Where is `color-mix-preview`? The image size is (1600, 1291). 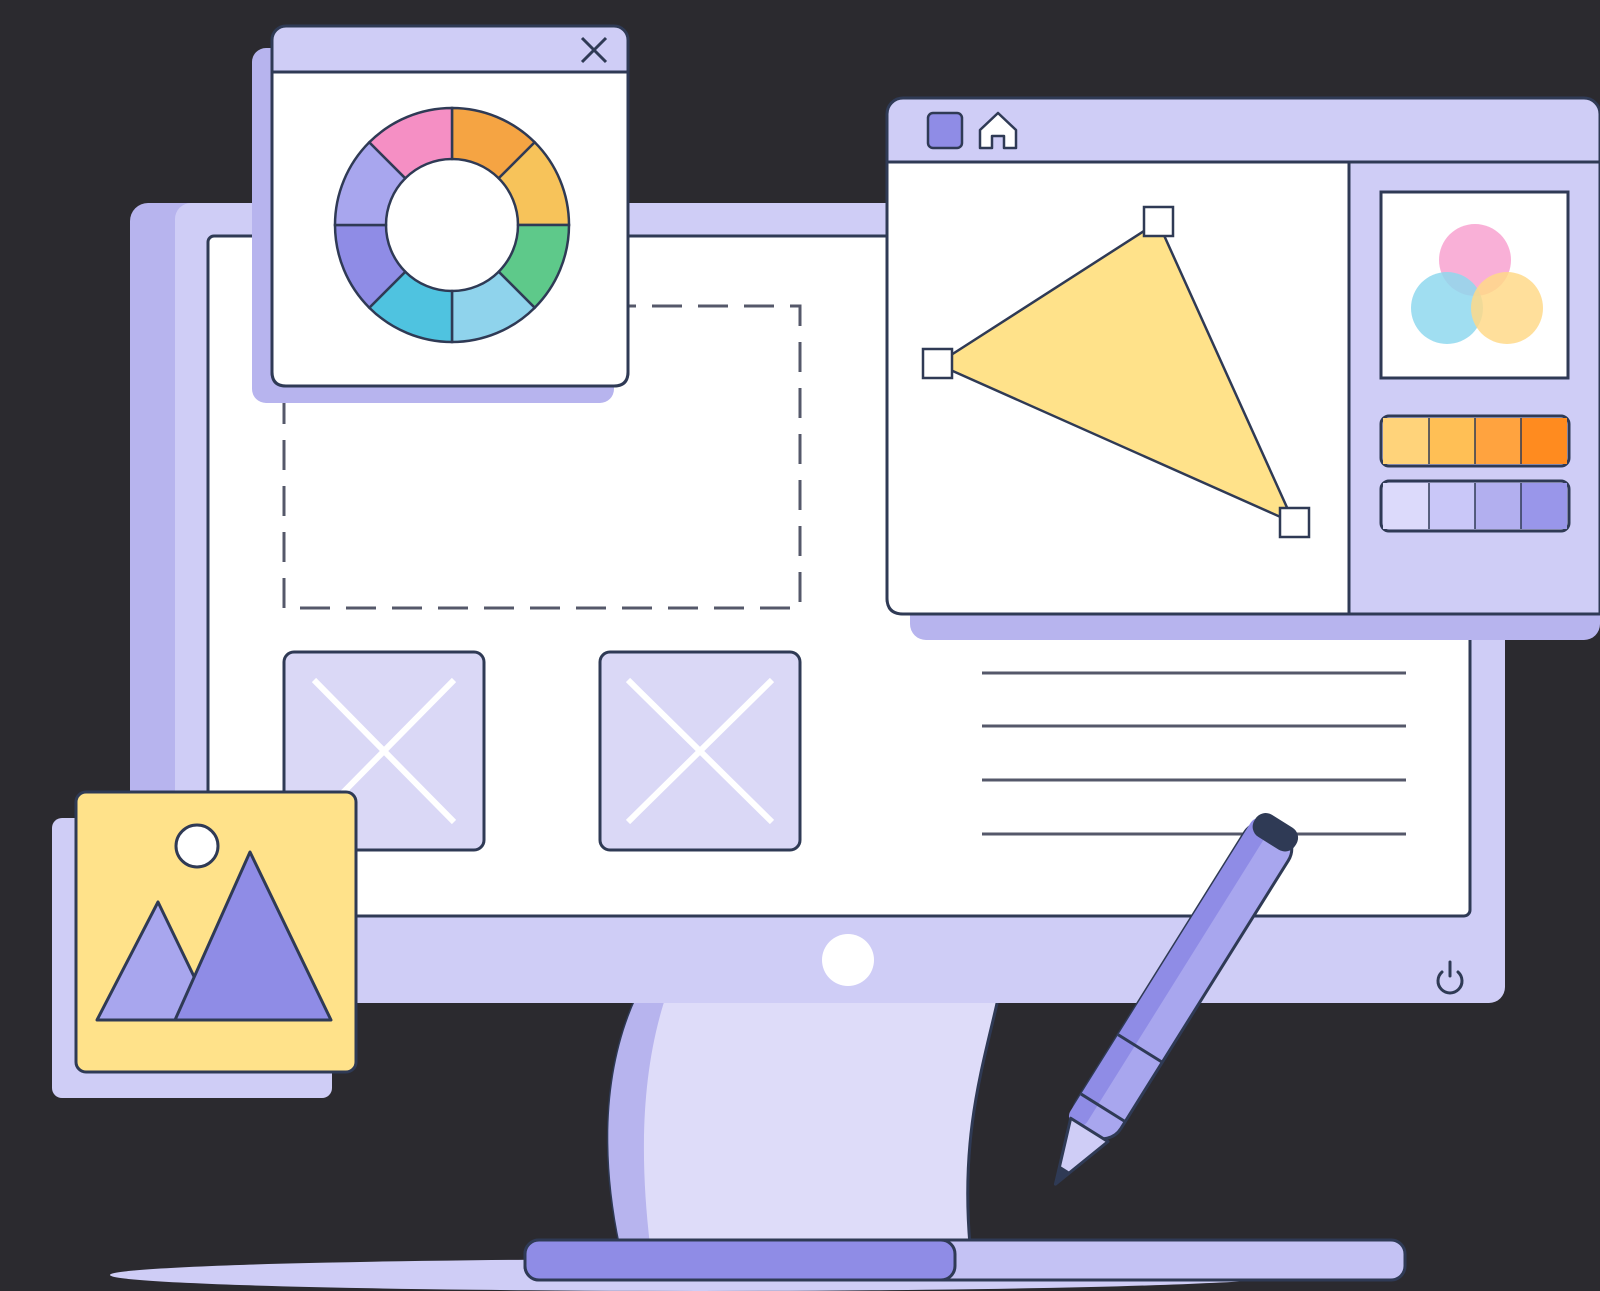 color-mix-preview is located at coordinates (1474, 285).